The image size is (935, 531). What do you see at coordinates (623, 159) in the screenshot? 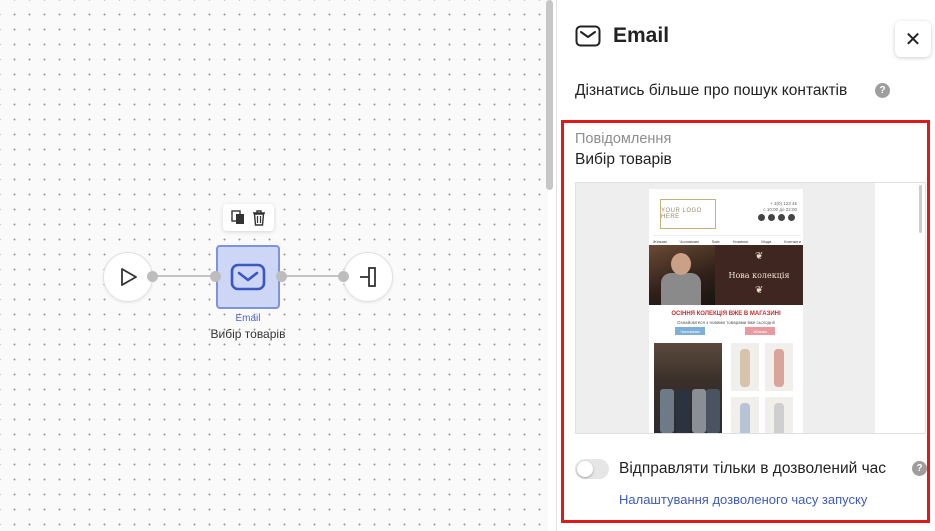
I see `message-value: Вибір товарів` at bounding box center [623, 159].